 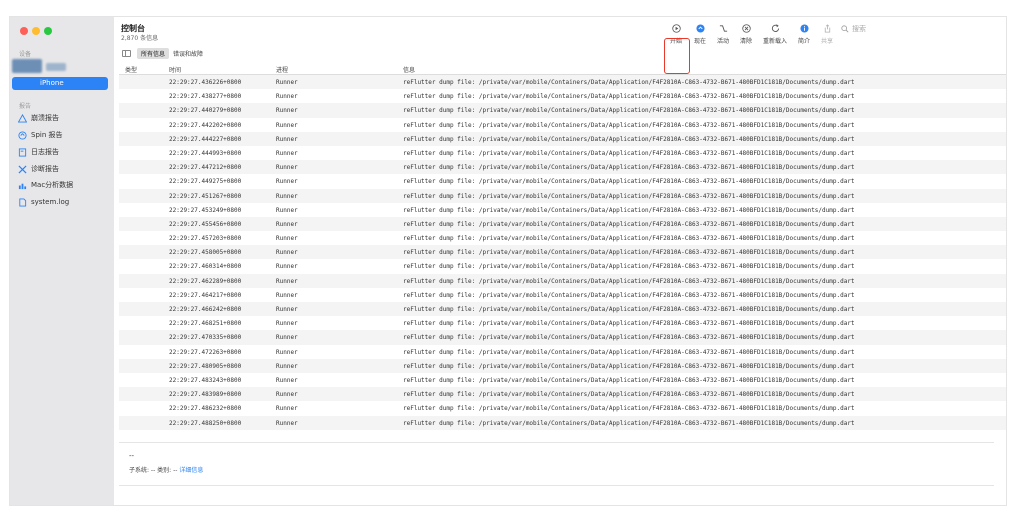 What do you see at coordinates (700, 34) in the screenshot?
I see `now-button: 现在` at bounding box center [700, 34].